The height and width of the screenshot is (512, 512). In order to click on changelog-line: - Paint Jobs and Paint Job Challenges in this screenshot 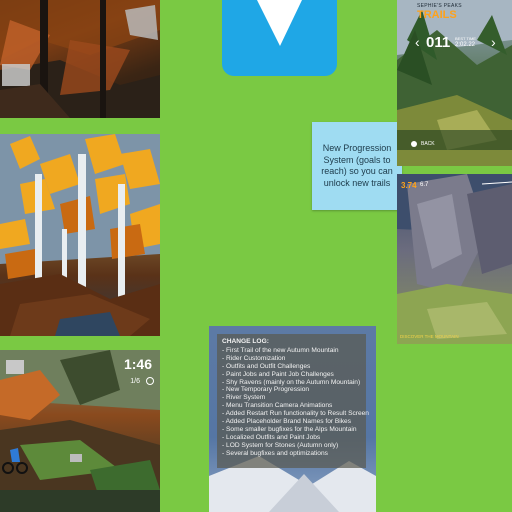, I will do `click(278, 374)`.